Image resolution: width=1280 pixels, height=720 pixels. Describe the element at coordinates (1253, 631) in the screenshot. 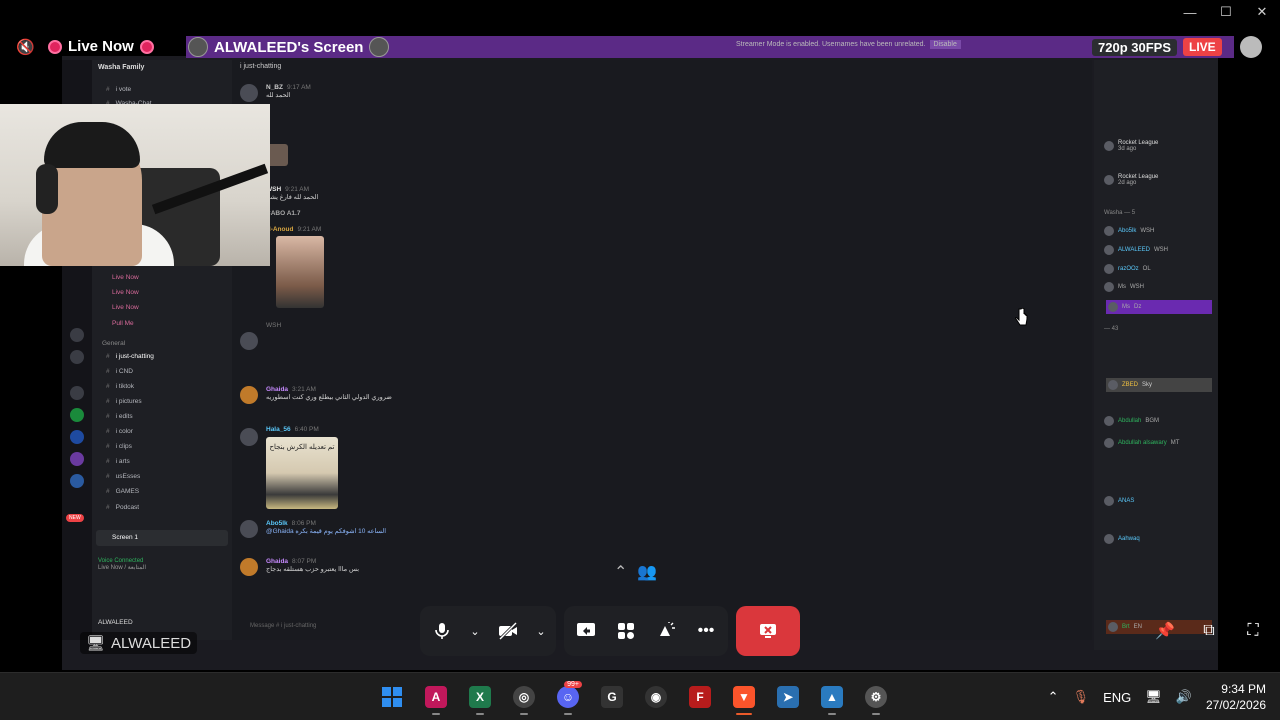

I see `fullscreen-icon: ⛶` at that location.